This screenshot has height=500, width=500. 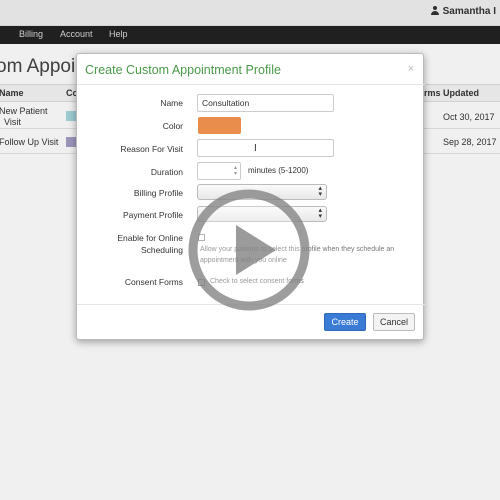 I want to click on modal-title: Create Custom Appointment Profile, so click(x=183, y=70).